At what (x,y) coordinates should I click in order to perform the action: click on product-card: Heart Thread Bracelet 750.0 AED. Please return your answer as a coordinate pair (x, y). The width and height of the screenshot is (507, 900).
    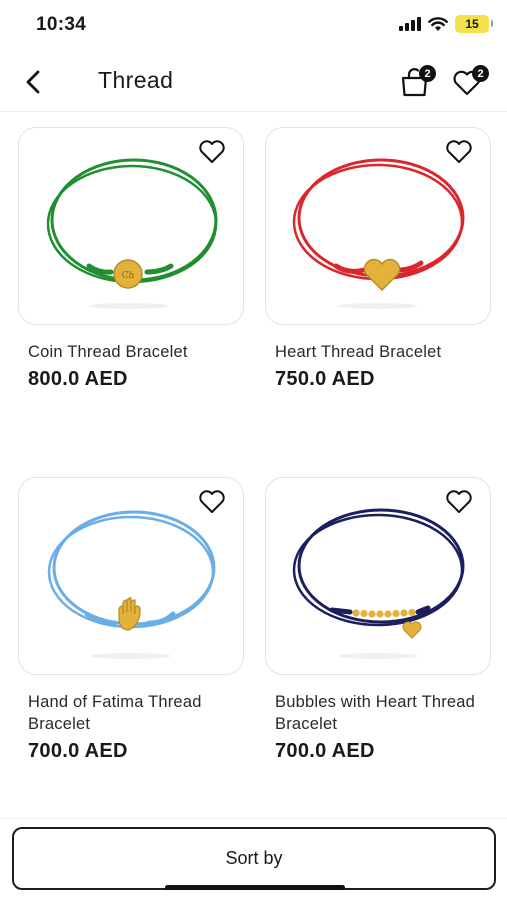
    Looking at the image, I should click on (378, 259).